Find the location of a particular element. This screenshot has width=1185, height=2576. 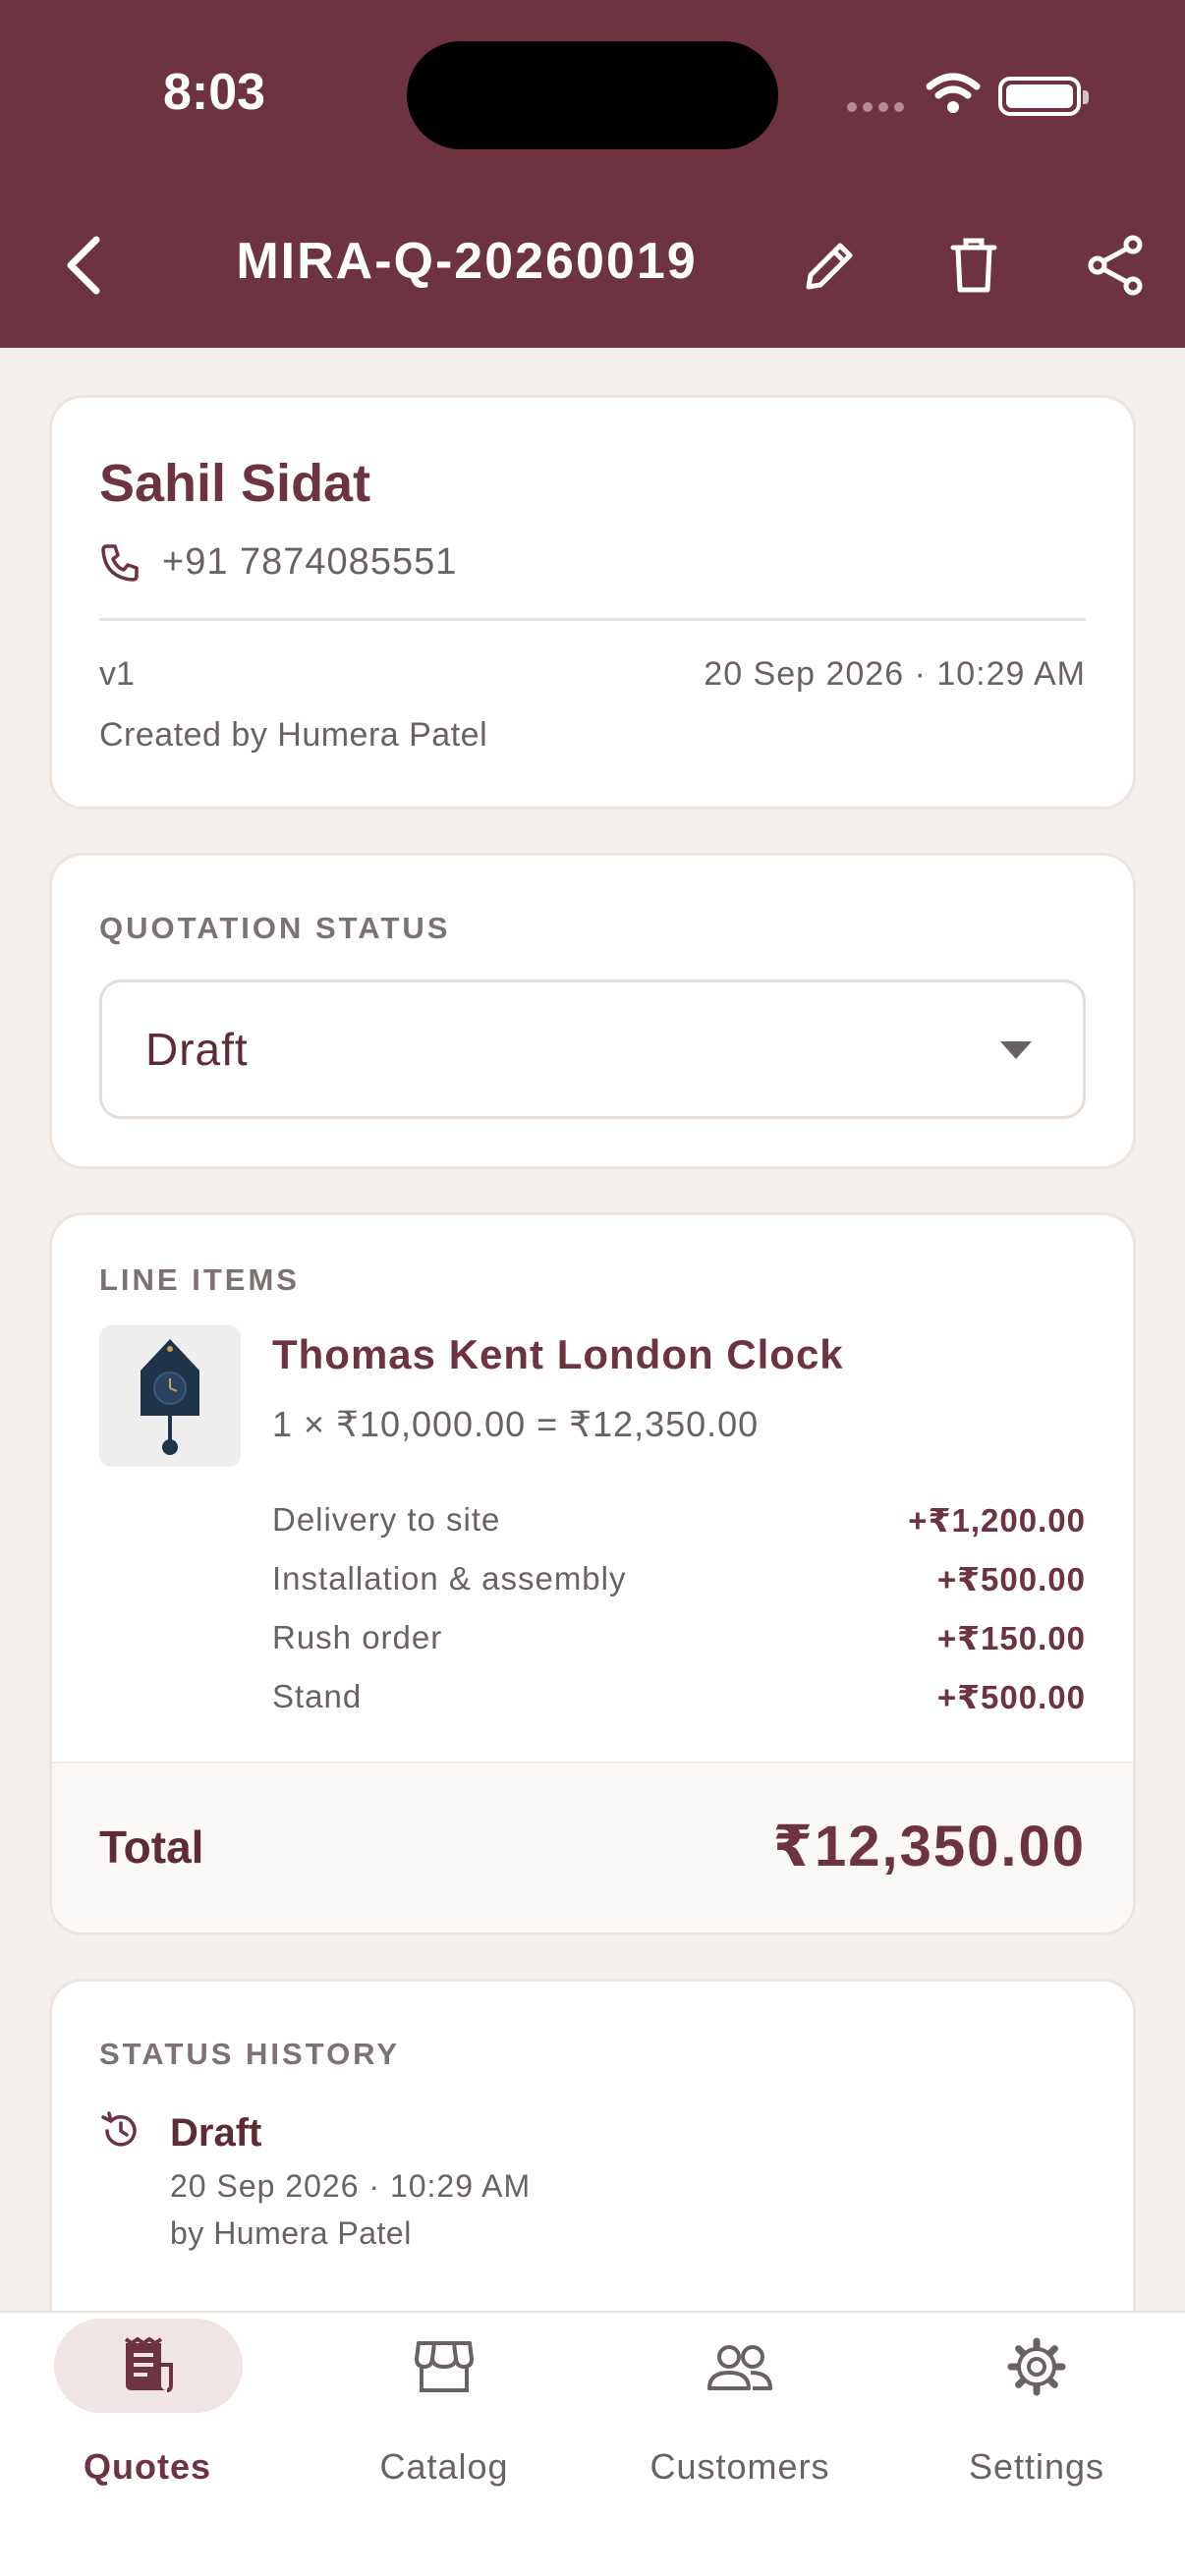

total-bar: Total ₹12,350.00 is located at coordinates (592, 1847).